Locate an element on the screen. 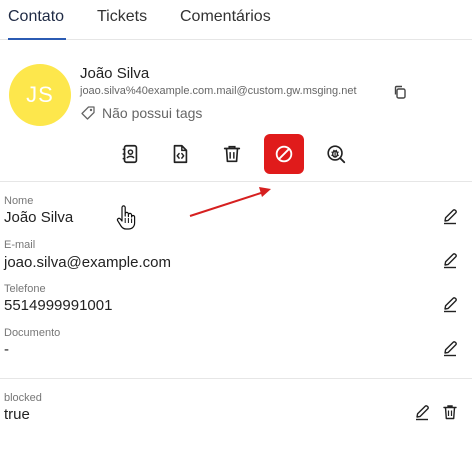 The height and width of the screenshot is (451, 472). block-icon is located at coordinates (284, 154).